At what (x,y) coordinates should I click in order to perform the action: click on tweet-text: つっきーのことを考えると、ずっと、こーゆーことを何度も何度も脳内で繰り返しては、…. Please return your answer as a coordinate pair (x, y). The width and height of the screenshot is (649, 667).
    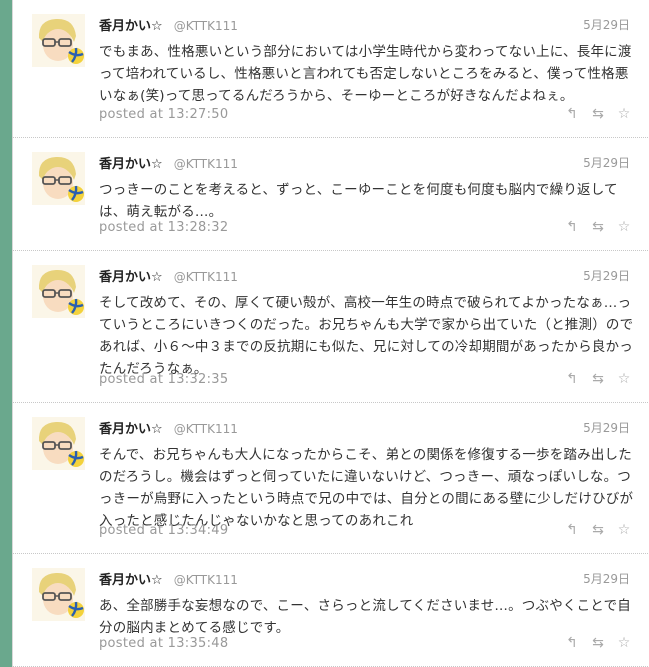
    Looking at the image, I should click on (358, 201).